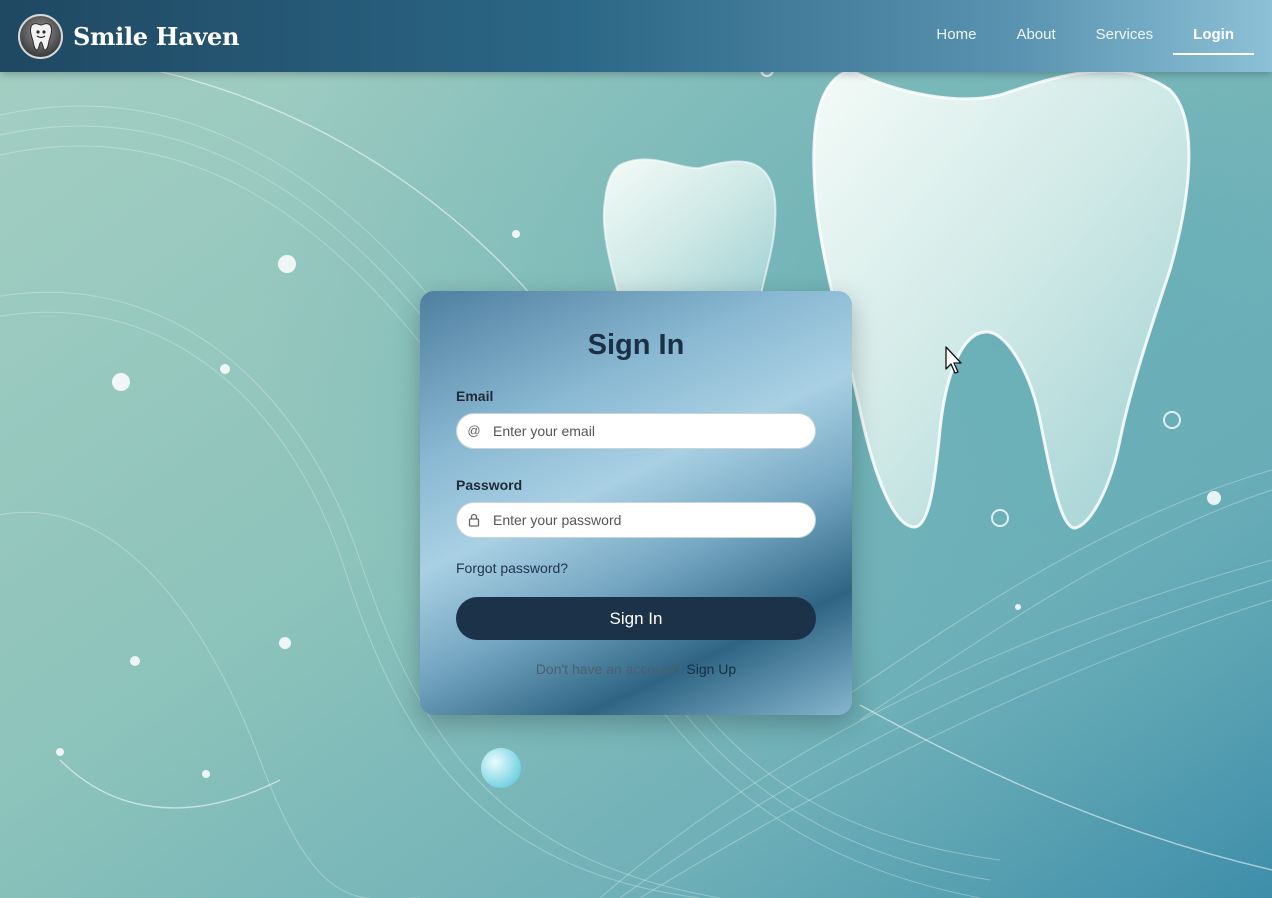 The height and width of the screenshot is (898, 1272). I want to click on brand-name: Smile Haven, so click(156, 36).